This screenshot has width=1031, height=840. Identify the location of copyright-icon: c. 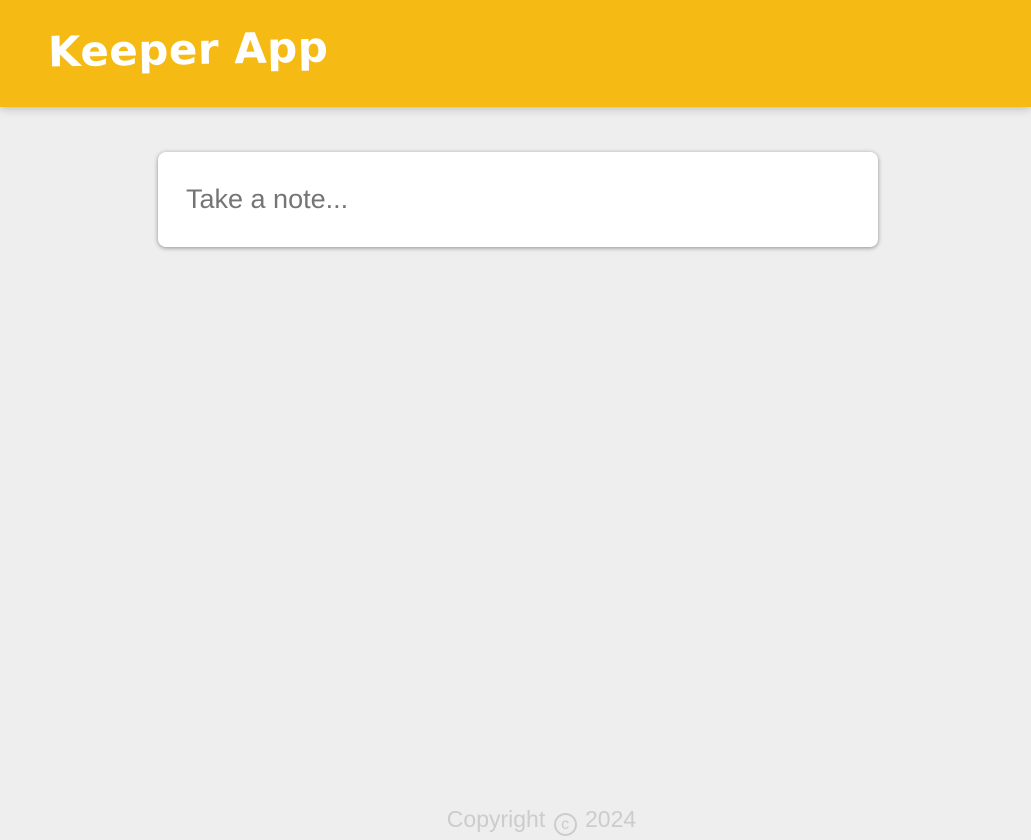
(565, 824).